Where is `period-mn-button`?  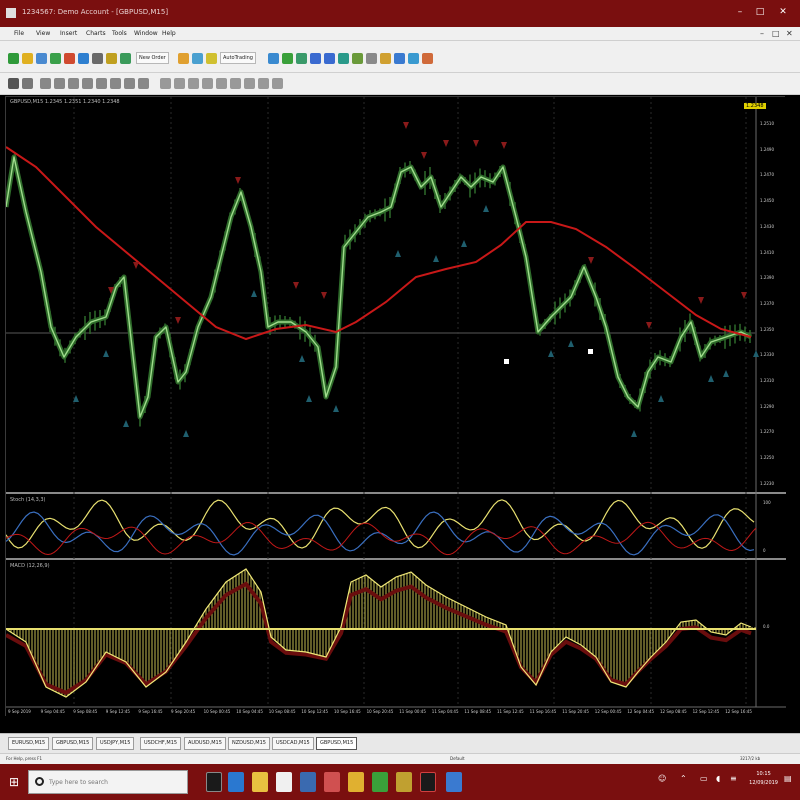
period-mn-button is located at coordinates (277, 83).